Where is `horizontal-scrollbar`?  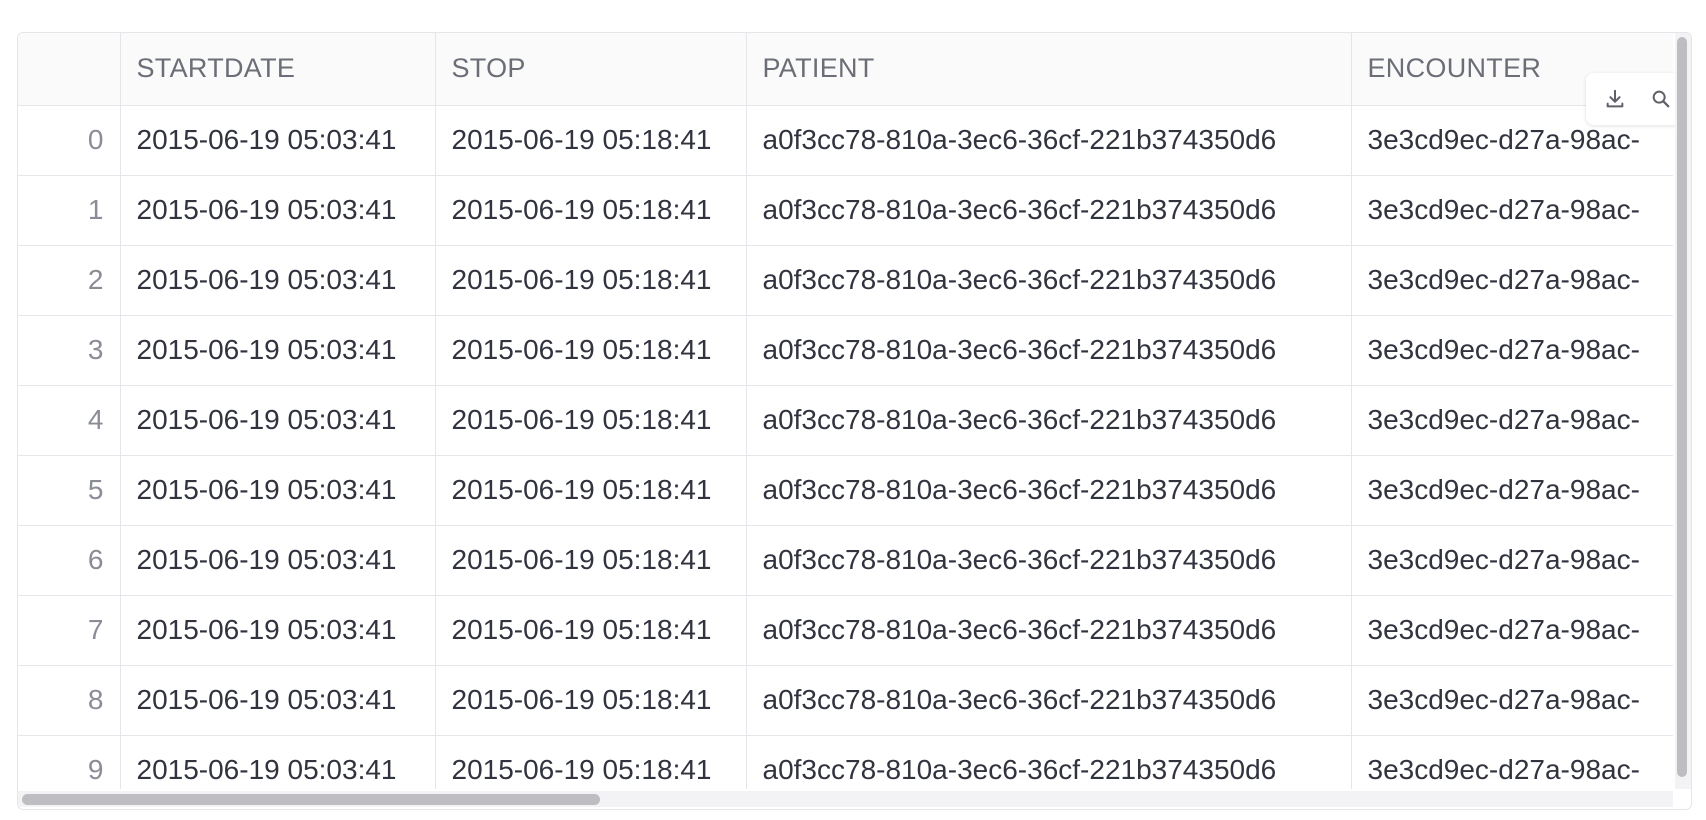 horizontal-scrollbar is located at coordinates (845, 799).